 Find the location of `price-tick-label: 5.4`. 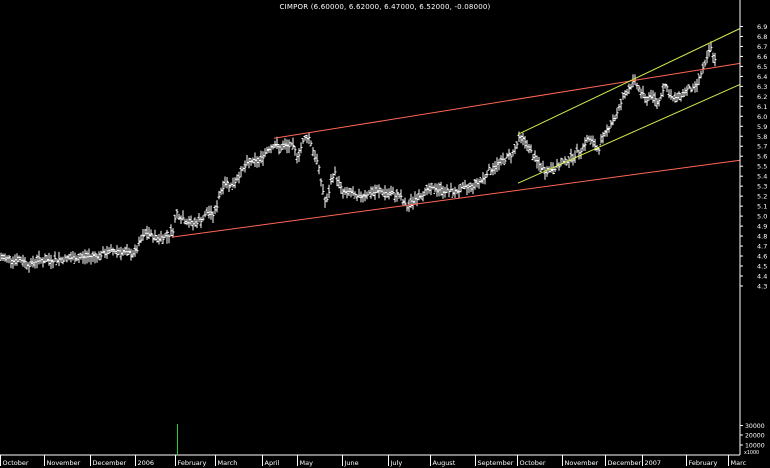

price-tick-label: 5.4 is located at coordinates (762, 177).